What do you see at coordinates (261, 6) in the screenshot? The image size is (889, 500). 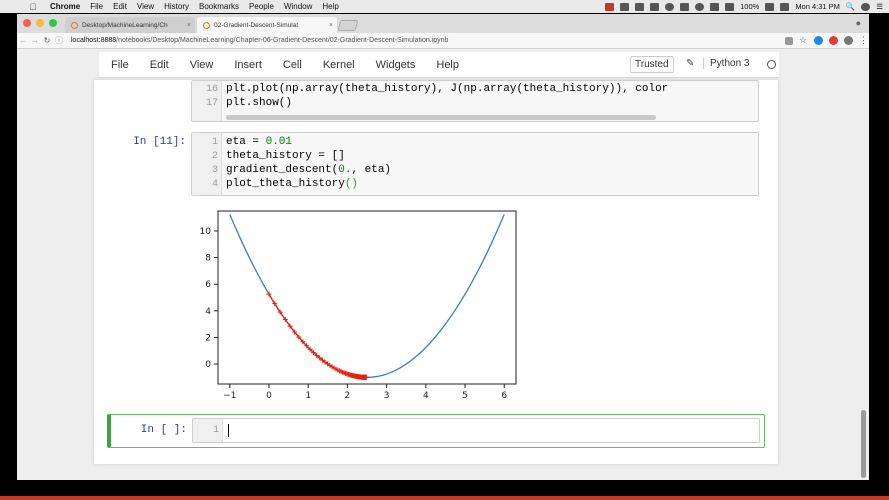 I see `menu-people: People` at bounding box center [261, 6].